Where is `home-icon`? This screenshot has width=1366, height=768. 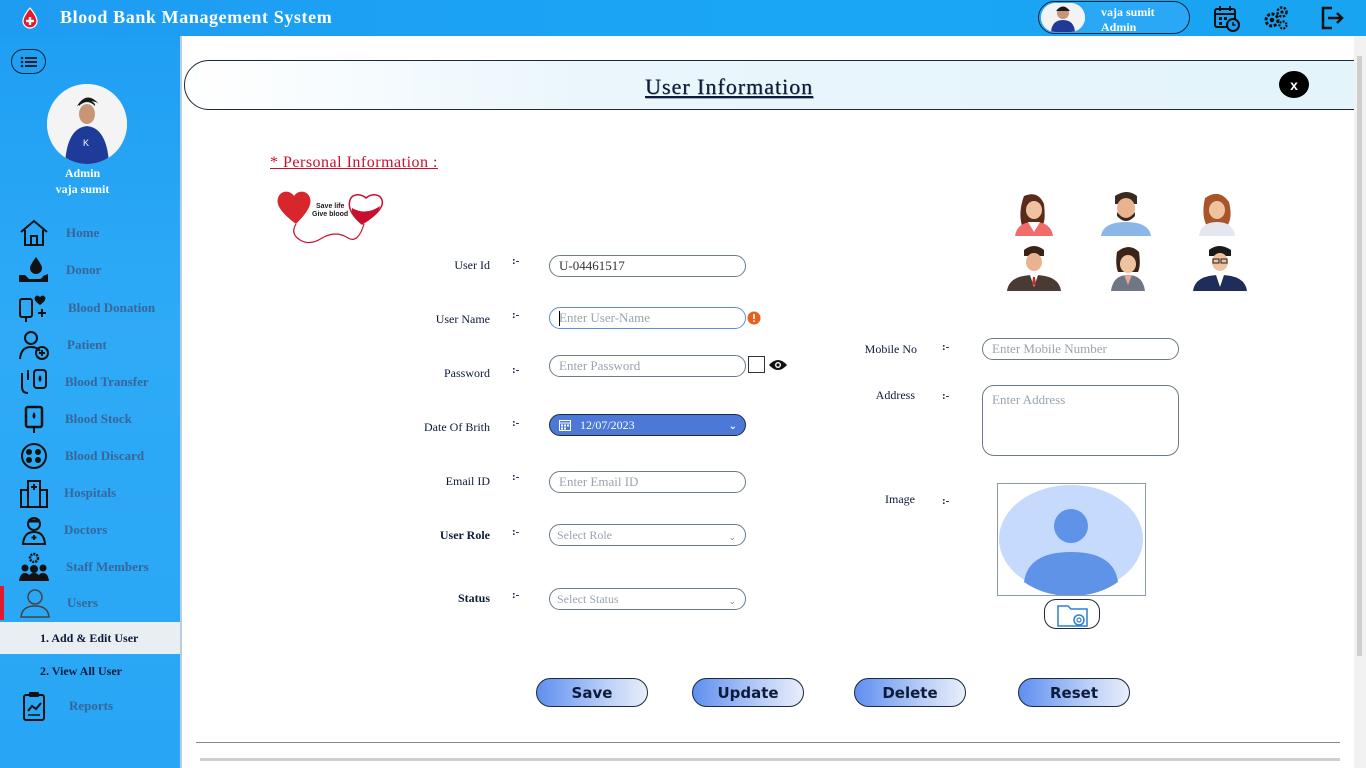
home-icon is located at coordinates (34, 232).